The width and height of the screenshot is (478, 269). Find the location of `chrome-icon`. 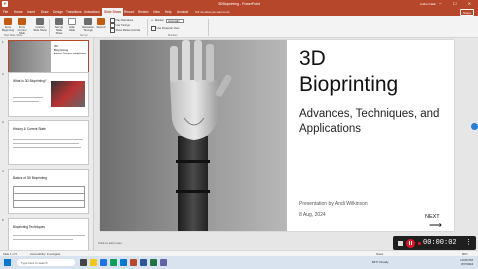

chrome-icon is located at coordinates (113, 262).